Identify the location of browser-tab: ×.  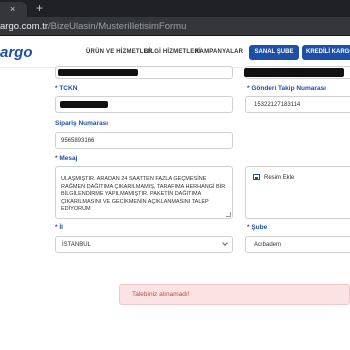
(13, 9).